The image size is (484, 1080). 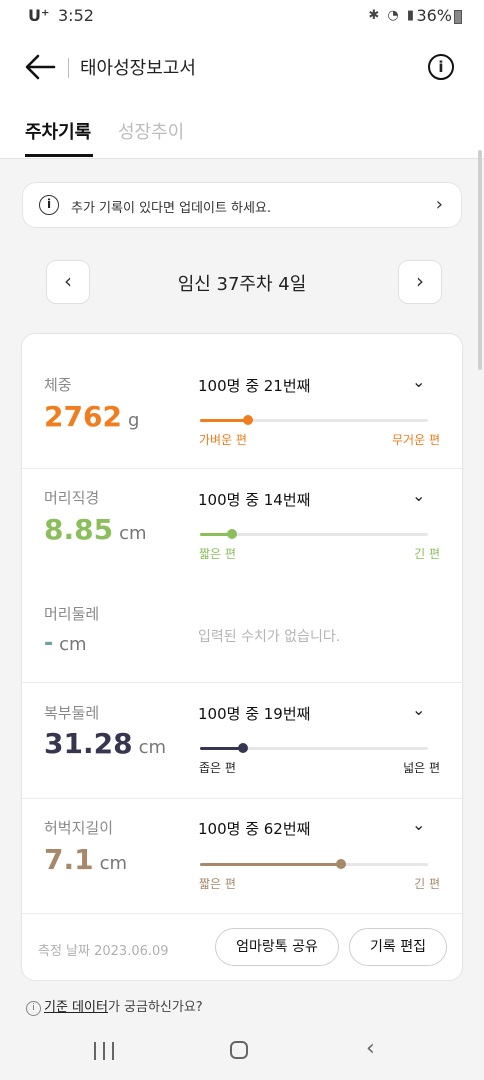 What do you see at coordinates (370, 1048) in the screenshot?
I see `system-back-button: ‹` at bounding box center [370, 1048].